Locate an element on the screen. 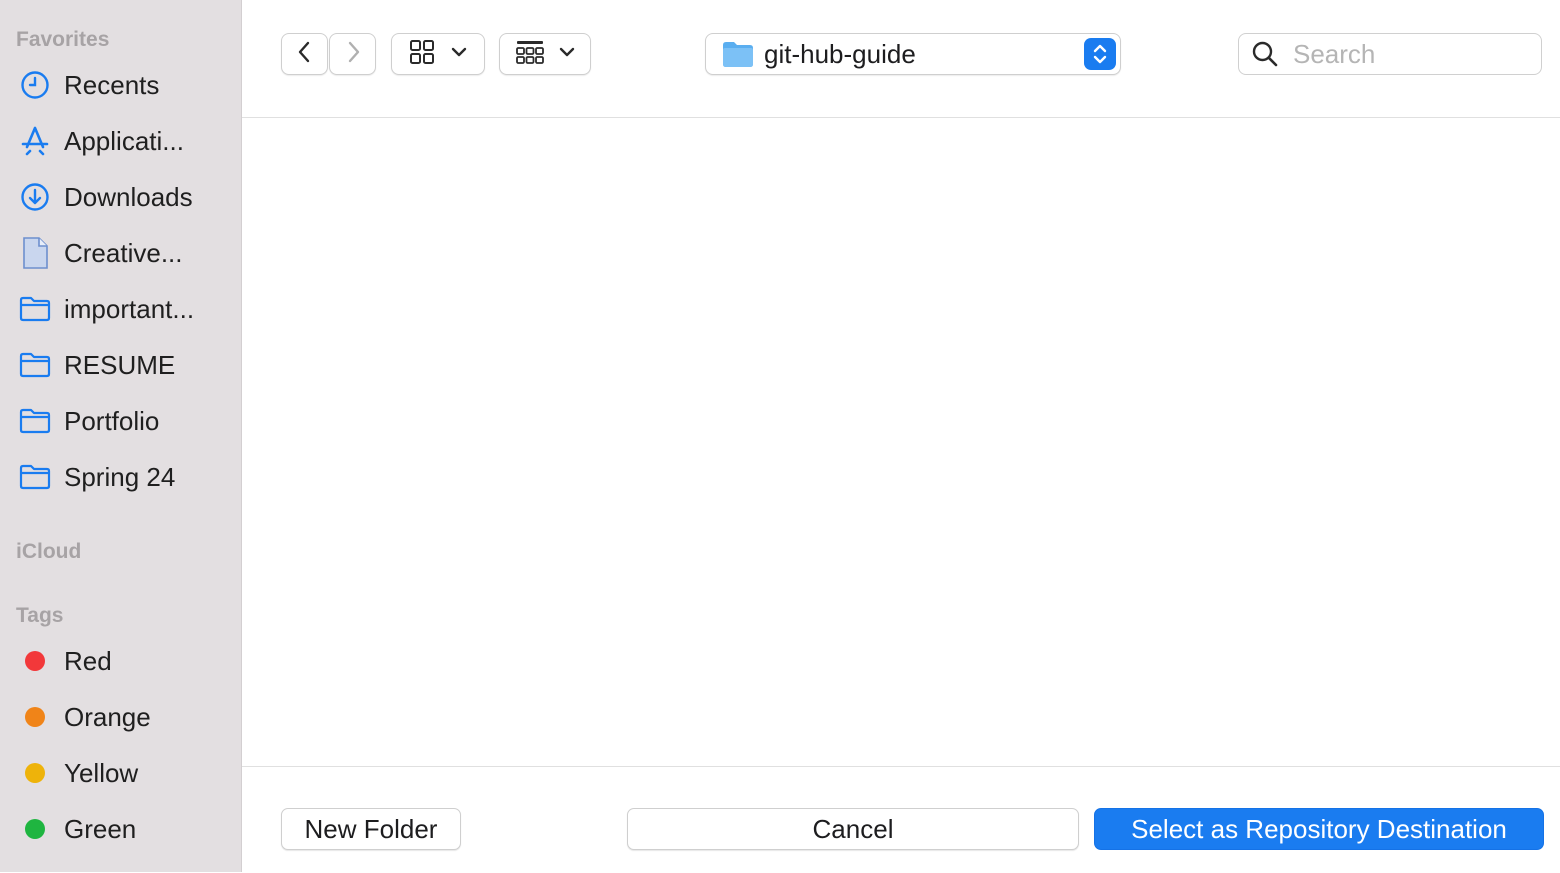 This screenshot has width=1560, height=873. red-tag-dot-icon is located at coordinates (35, 661).